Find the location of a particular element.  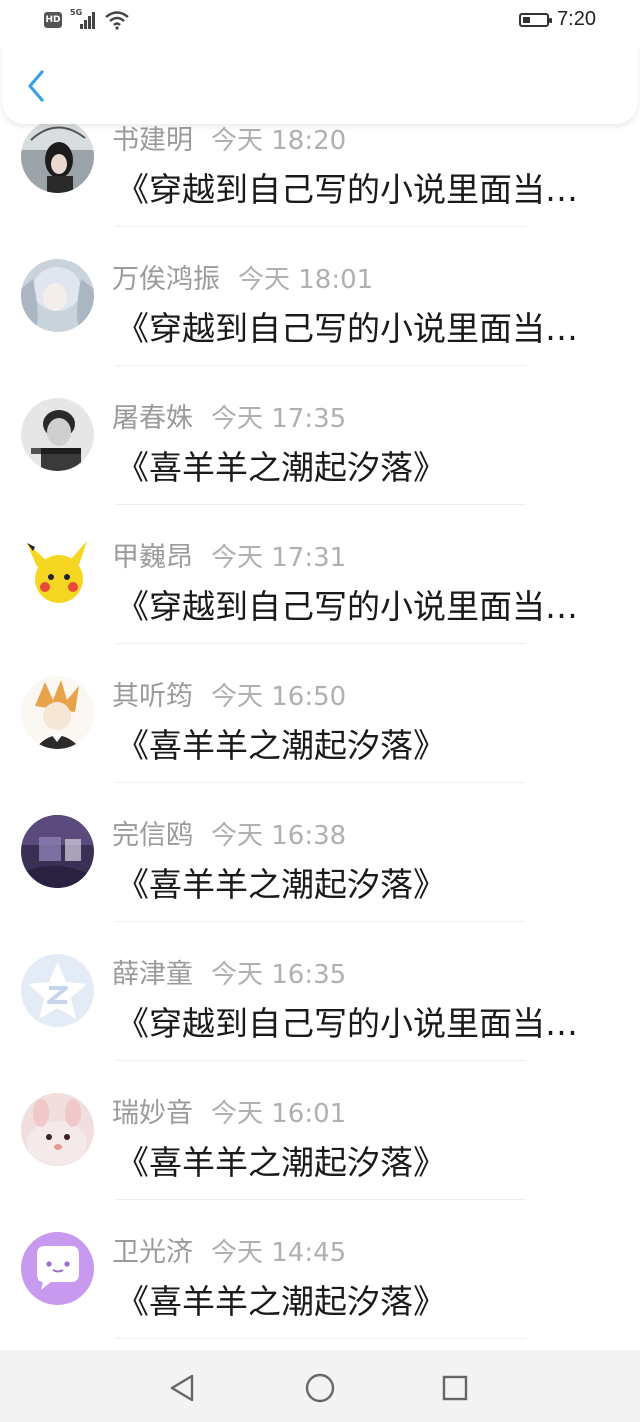

list-item: 完信鸥 今天 16:38 《喜羊羊之潮起汐落》 is located at coordinates (320, 852).